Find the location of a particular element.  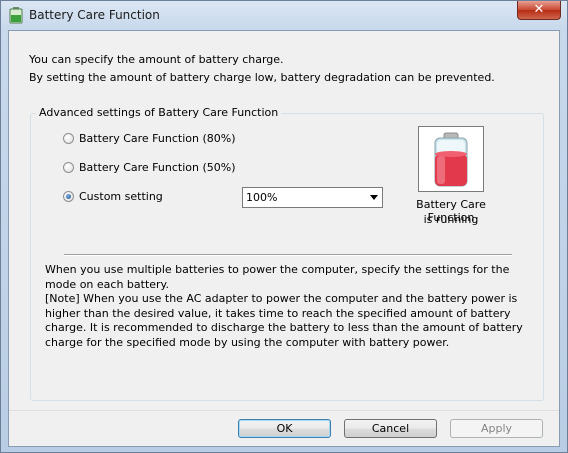

battery-icon is located at coordinates (451, 159).